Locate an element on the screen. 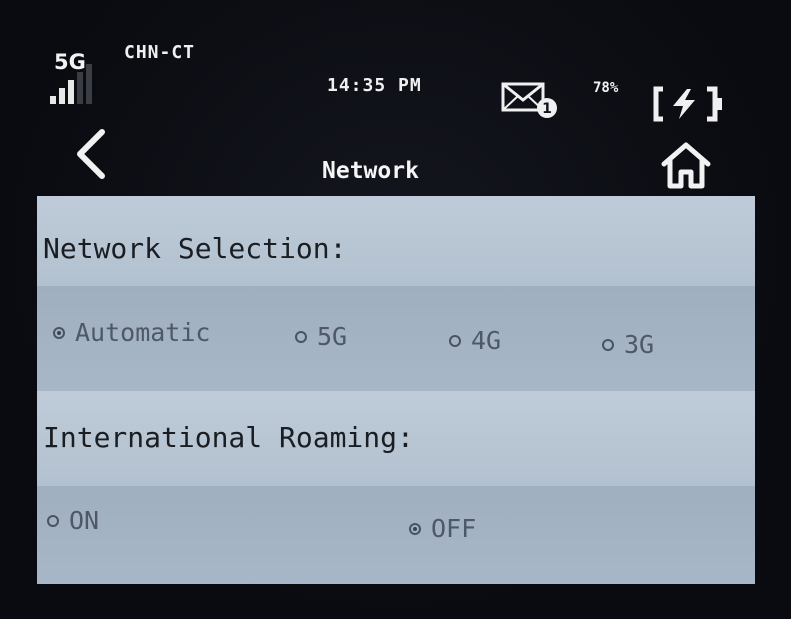  radio-automatic: Automatic is located at coordinates (131, 332).